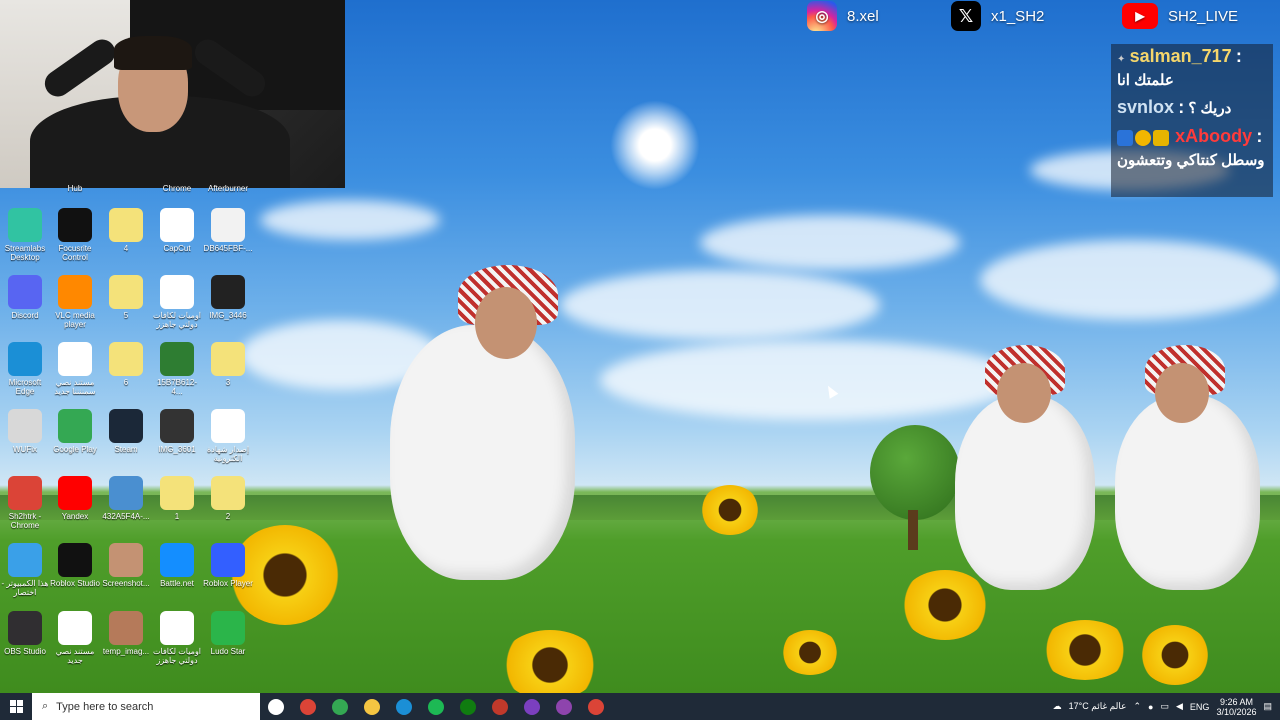 The height and width of the screenshot is (720, 1280). I want to click on desktop-icon-label-partial: Hub, so click(75, 188).